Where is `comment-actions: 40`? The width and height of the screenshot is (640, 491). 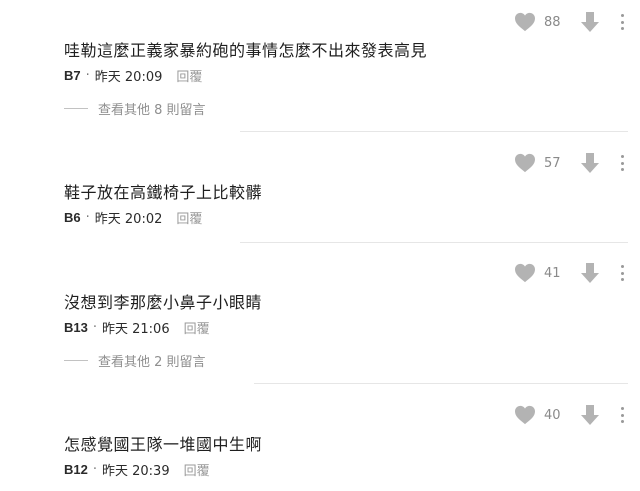
comment-actions: 40 is located at coordinates (570, 415).